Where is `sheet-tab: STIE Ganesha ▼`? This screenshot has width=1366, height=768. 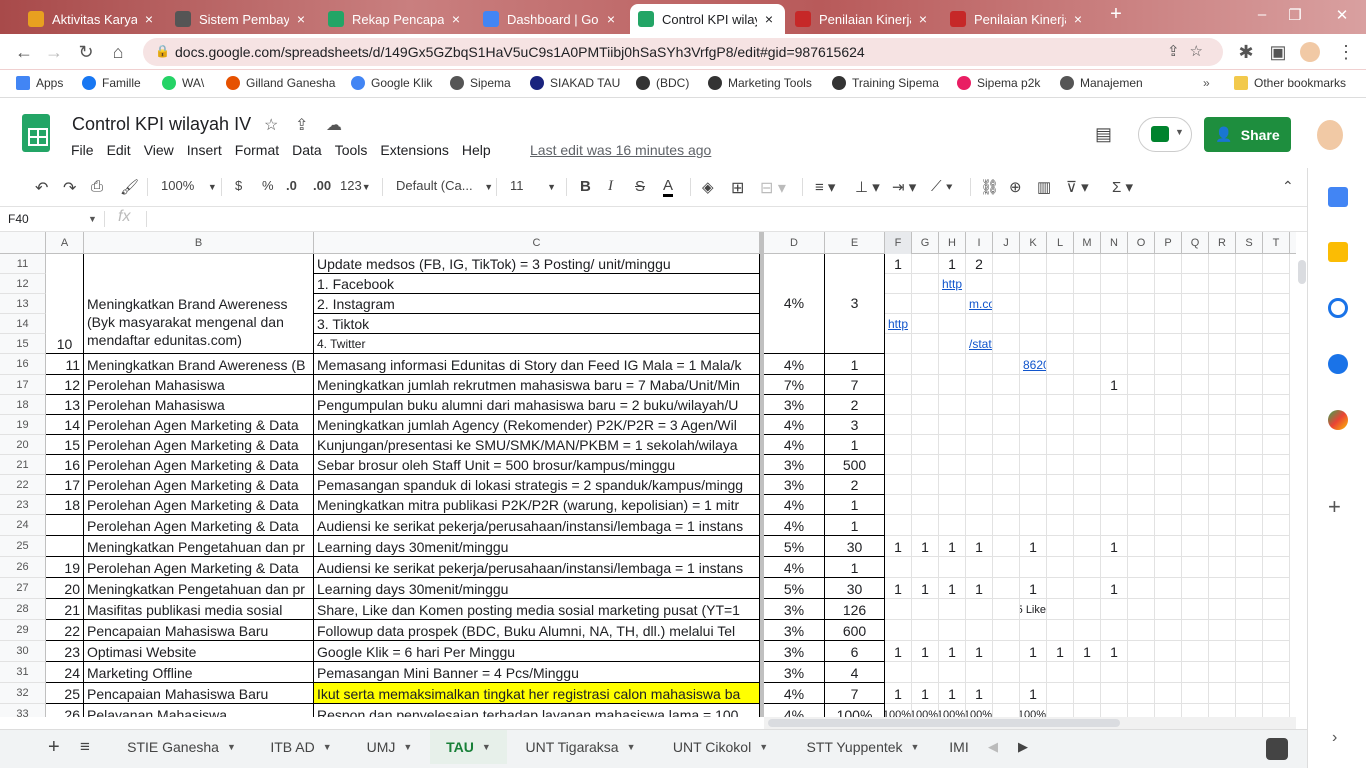 sheet-tab: STIE Ganesha ▼ is located at coordinates (181, 747).